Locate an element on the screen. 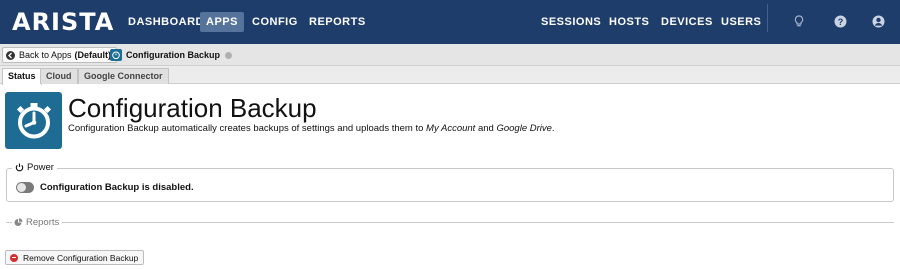  breadcrumb-current-app: Configuration Backup is located at coordinates (171, 55).